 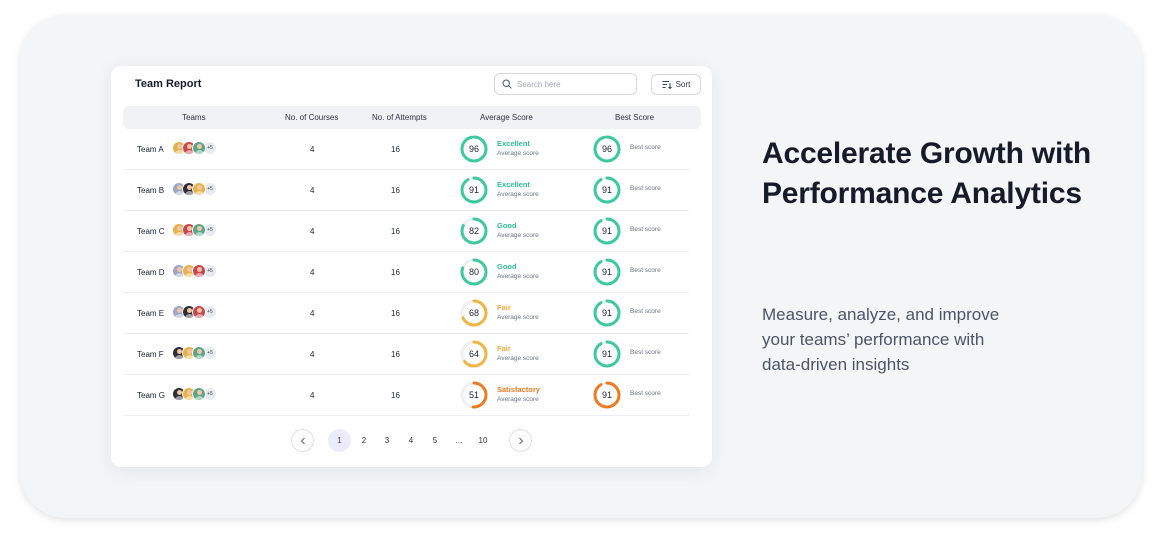 What do you see at coordinates (168, 84) in the screenshot?
I see `card-title: Team Report` at bounding box center [168, 84].